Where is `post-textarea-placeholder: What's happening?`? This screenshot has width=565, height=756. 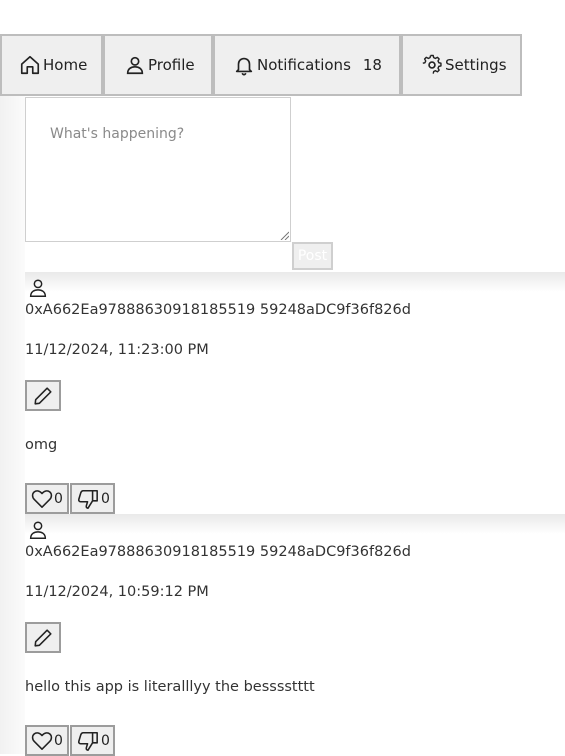 post-textarea-placeholder: What's happening? is located at coordinates (117, 134).